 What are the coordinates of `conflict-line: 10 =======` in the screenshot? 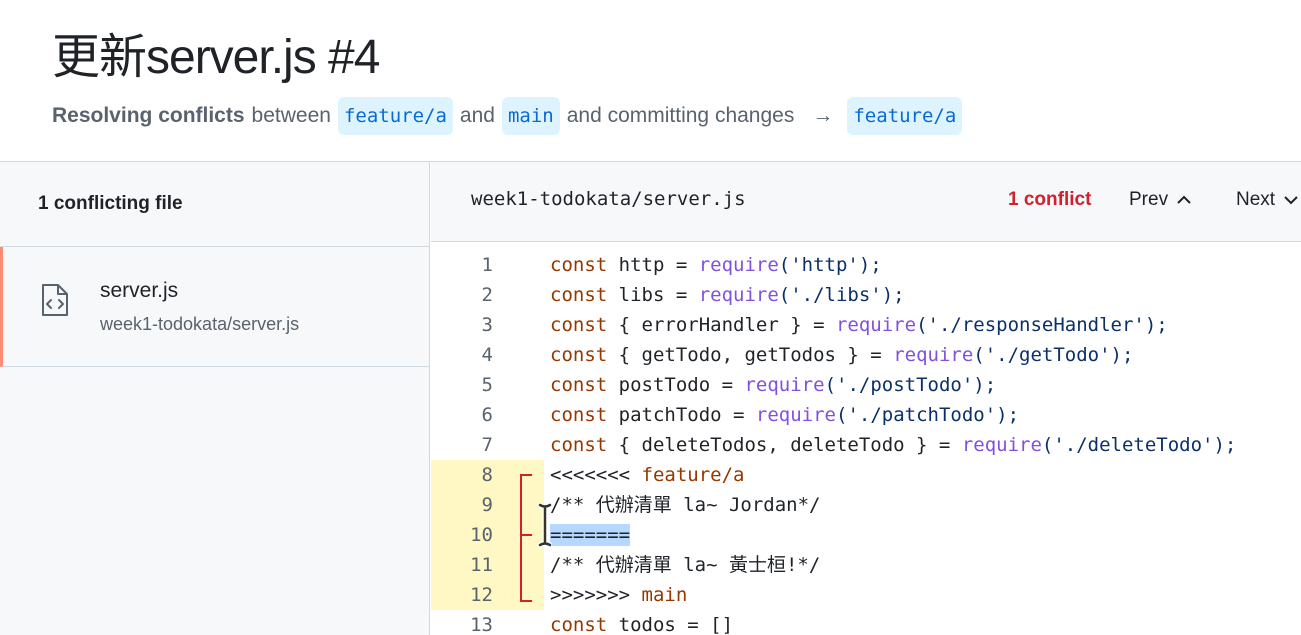 It's located at (866, 535).